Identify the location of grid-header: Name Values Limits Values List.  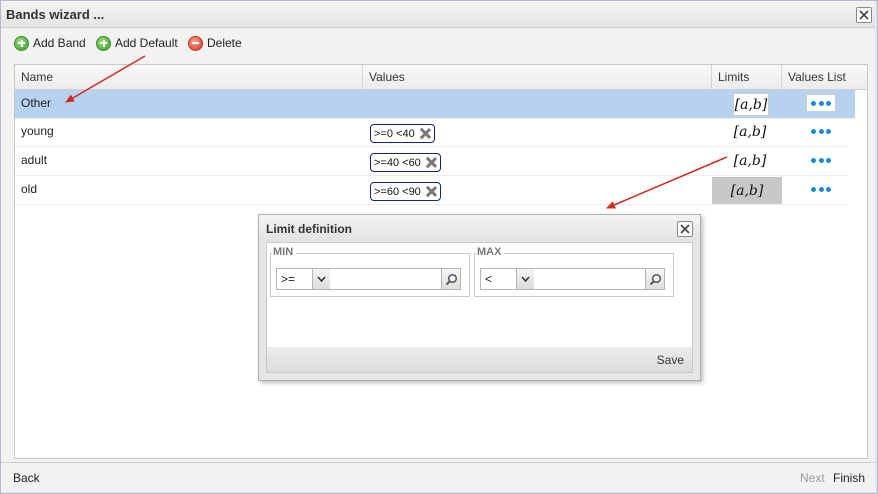
(441, 77).